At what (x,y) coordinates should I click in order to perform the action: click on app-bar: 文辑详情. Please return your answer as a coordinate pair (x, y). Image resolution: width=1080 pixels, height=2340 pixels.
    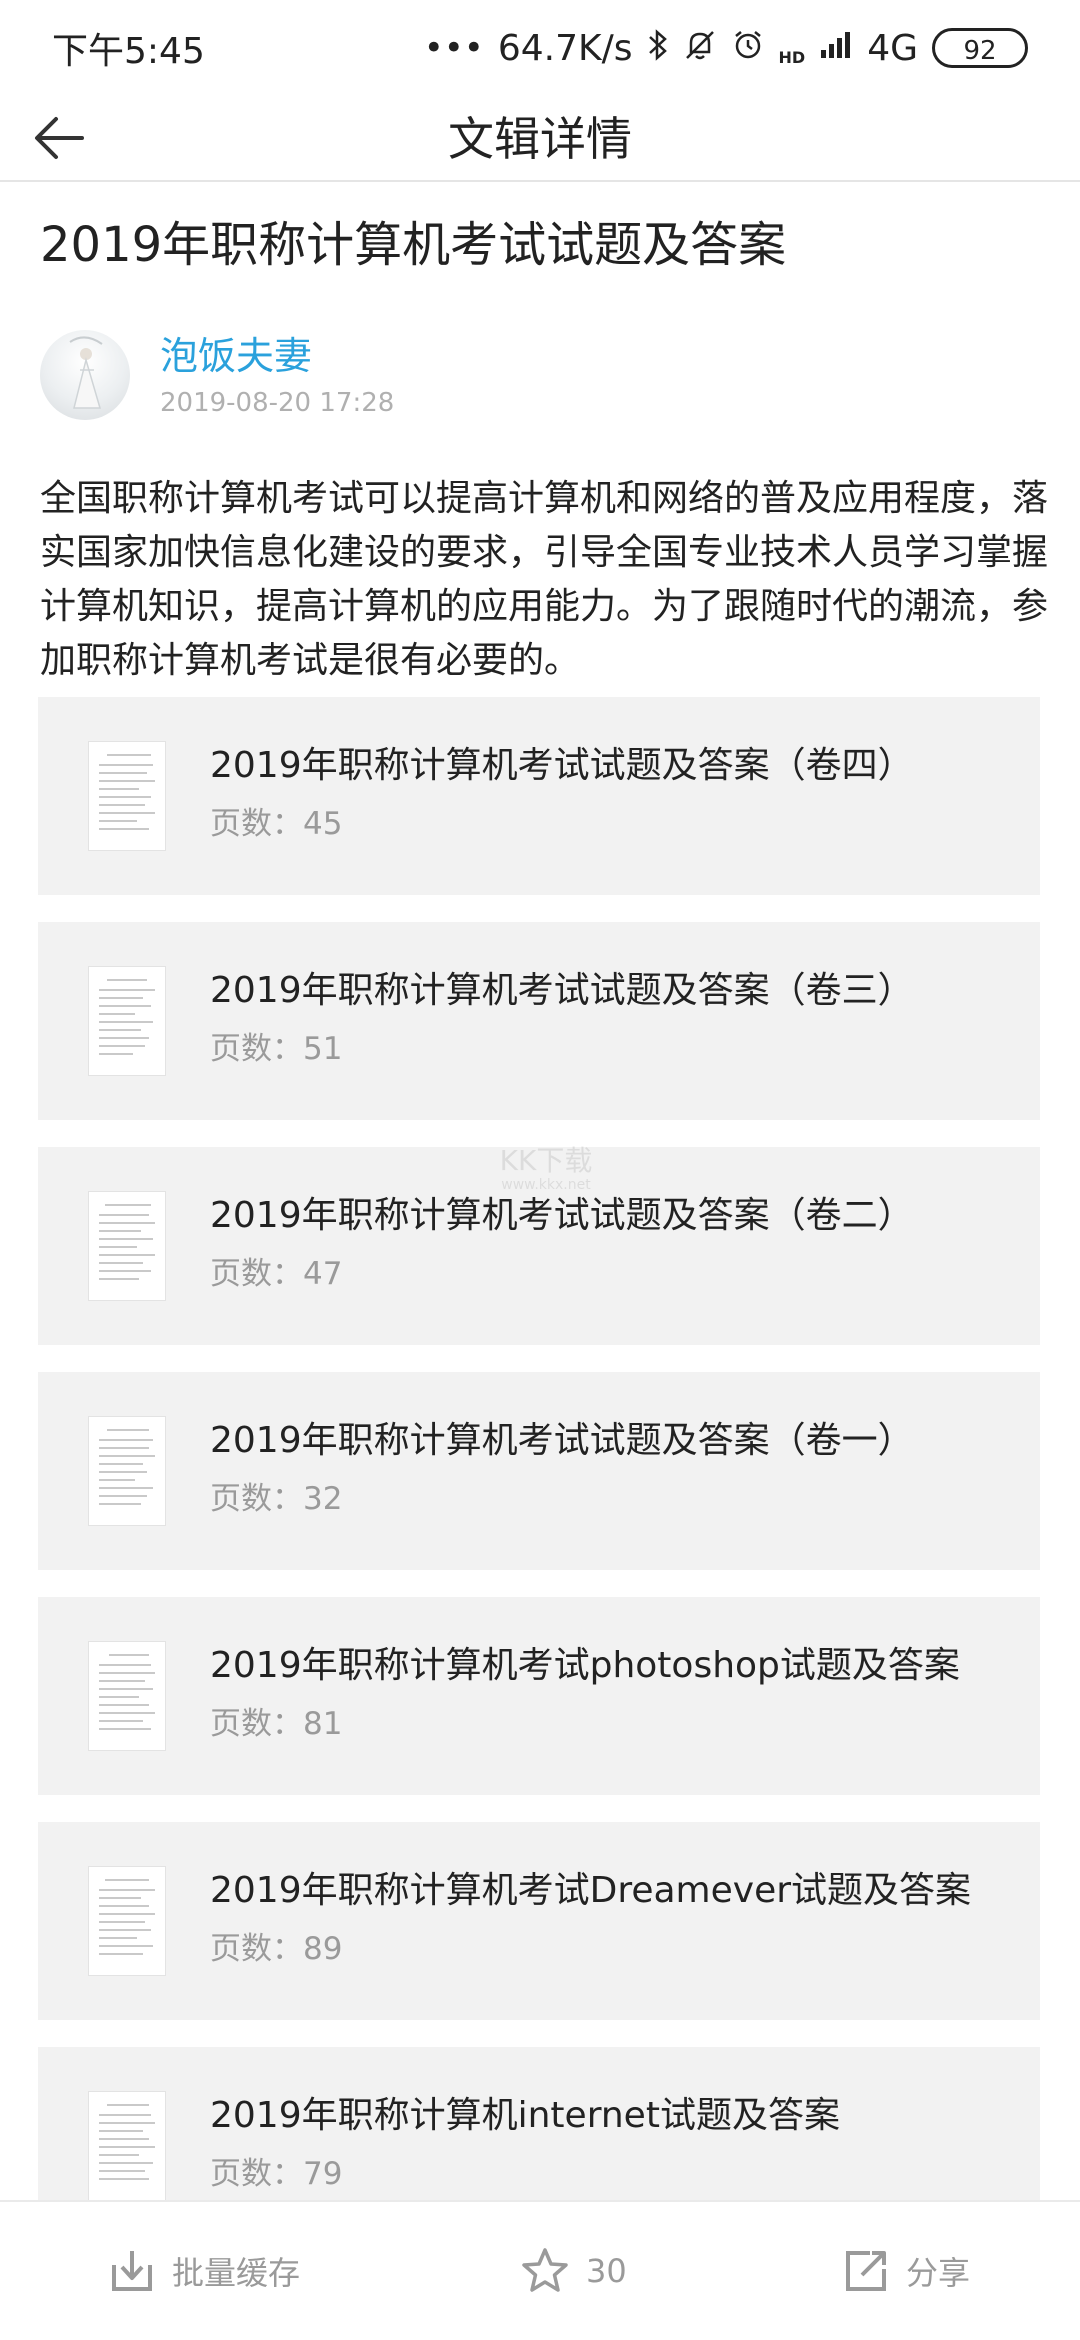
    Looking at the image, I should click on (540, 139).